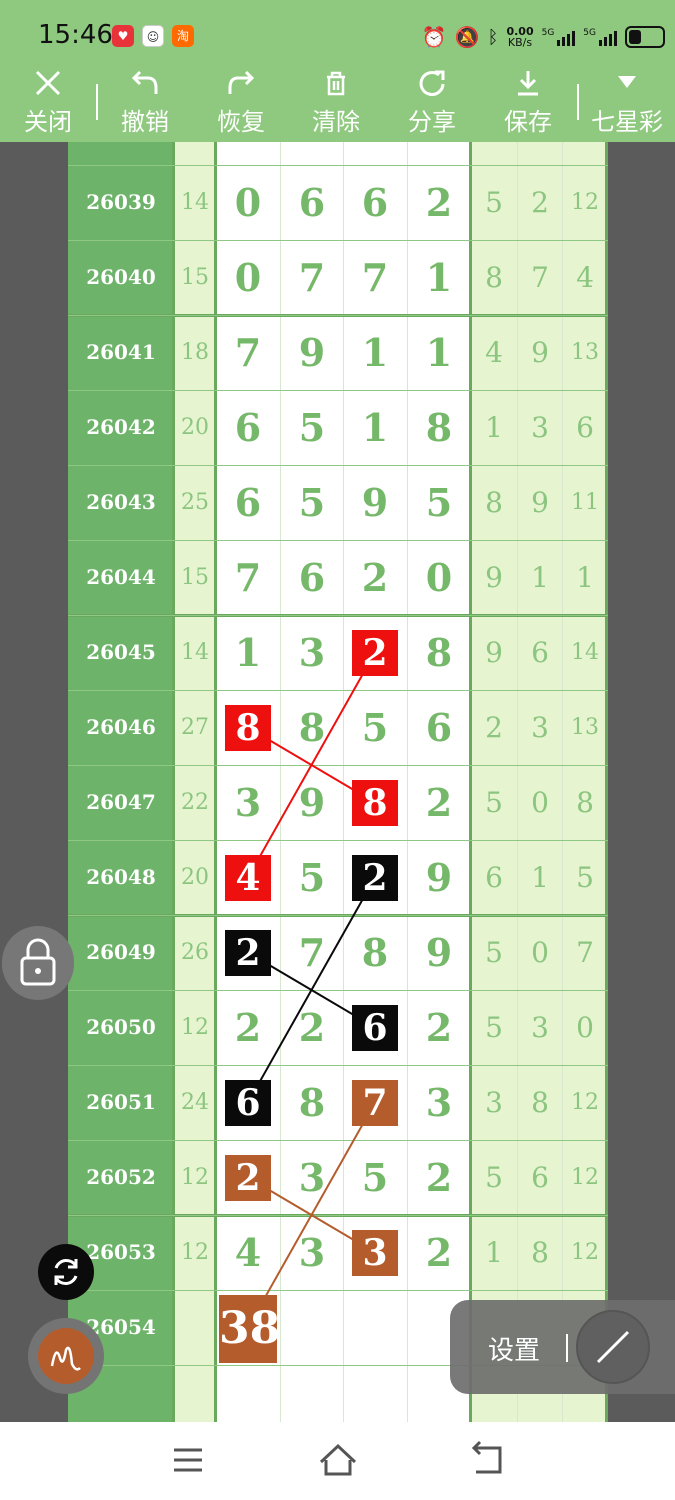  Describe the element at coordinates (432, 105) in the screenshot. I see `share-button: 分享` at that location.